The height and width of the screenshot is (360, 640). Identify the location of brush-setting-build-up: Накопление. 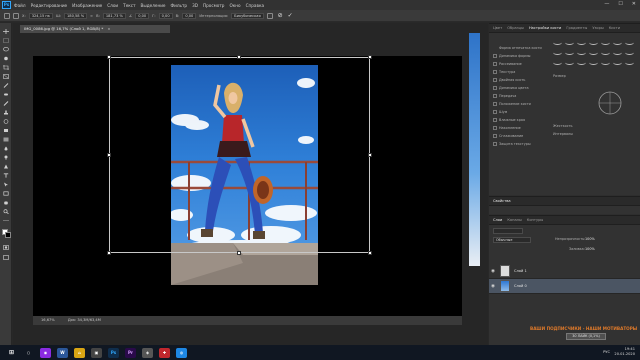
(510, 128).